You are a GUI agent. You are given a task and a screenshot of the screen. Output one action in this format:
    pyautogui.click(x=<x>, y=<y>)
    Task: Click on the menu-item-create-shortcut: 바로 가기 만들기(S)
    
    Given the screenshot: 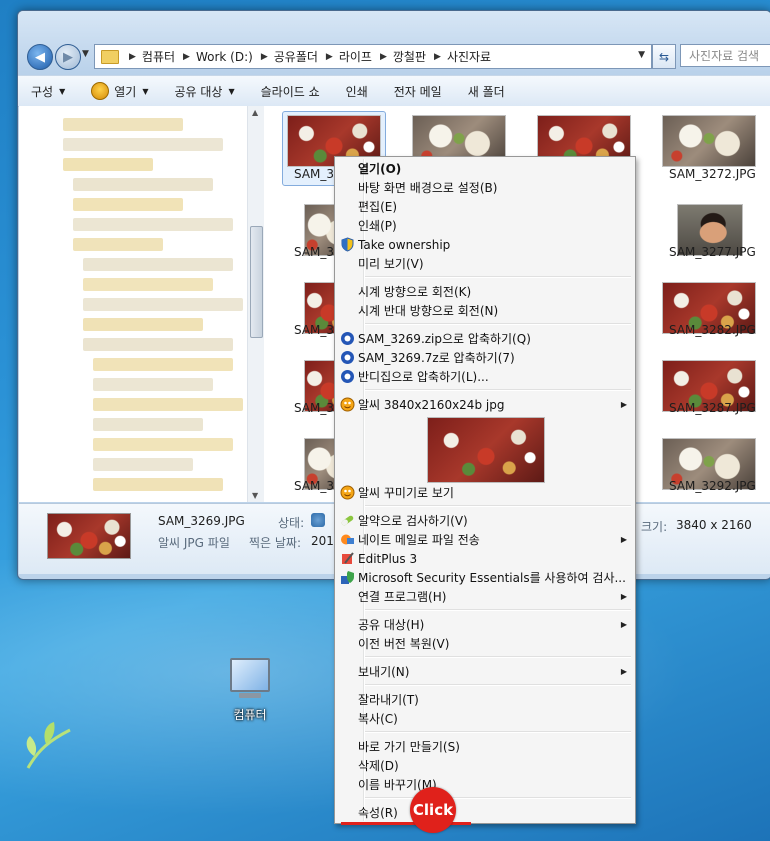 What is the action you would take?
    pyautogui.click(x=485, y=746)
    